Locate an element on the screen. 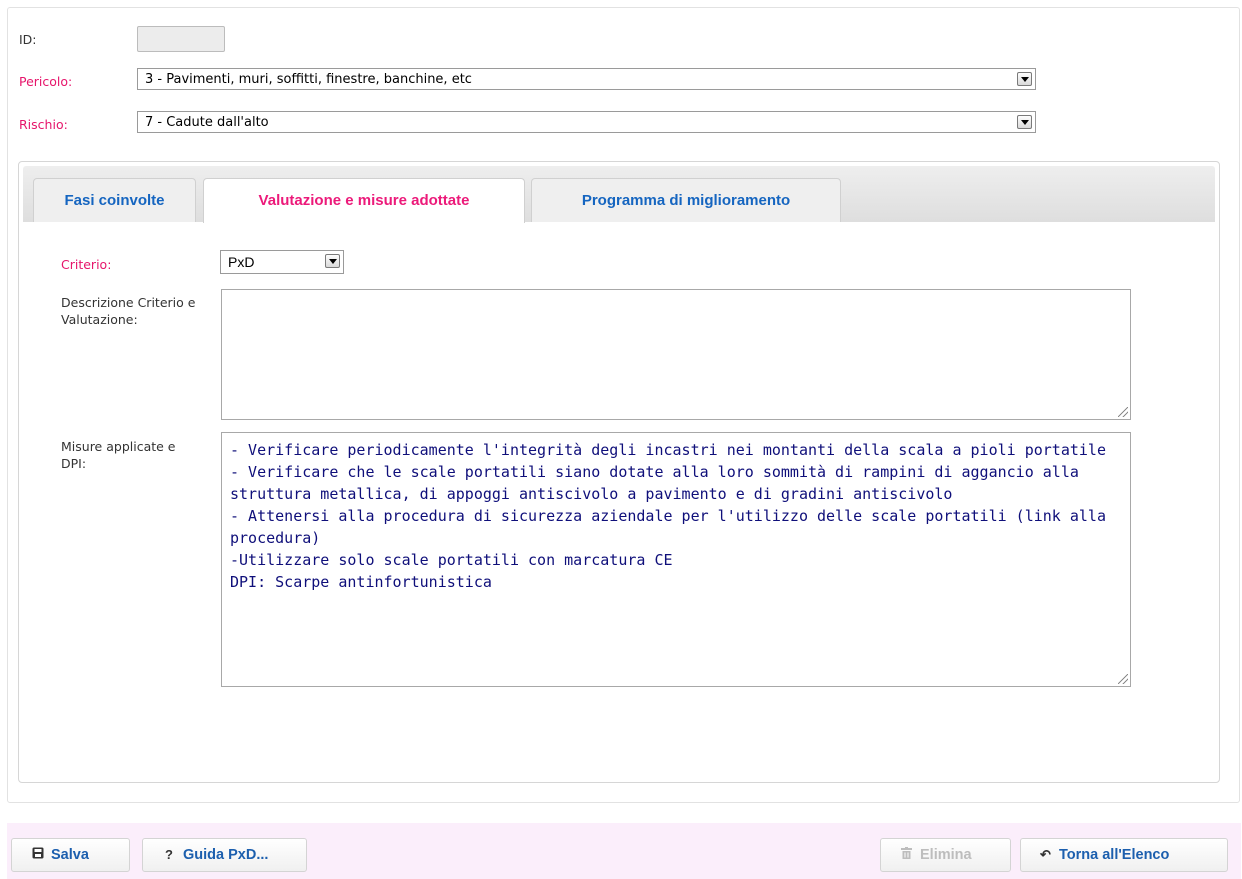  save-button: Salva is located at coordinates (70, 855).